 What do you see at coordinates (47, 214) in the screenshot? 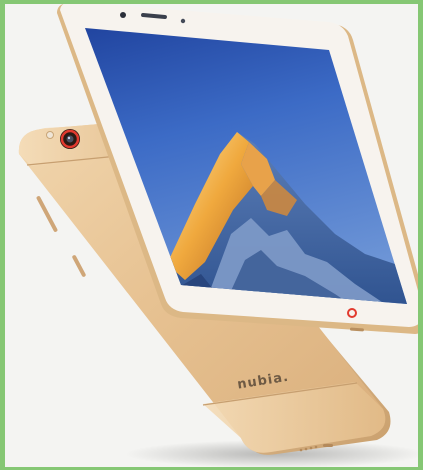
I see `volume-button` at bounding box center [47, 214].